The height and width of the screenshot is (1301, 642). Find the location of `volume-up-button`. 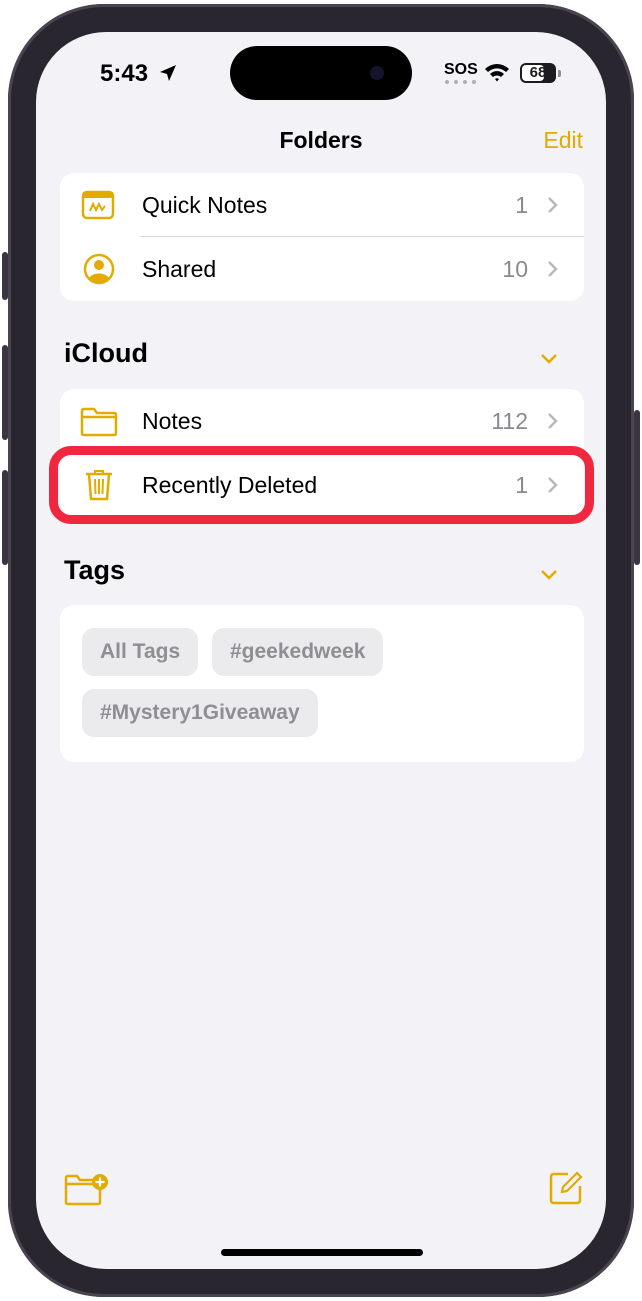

volume-up-button is located at coordinates (5, 392).